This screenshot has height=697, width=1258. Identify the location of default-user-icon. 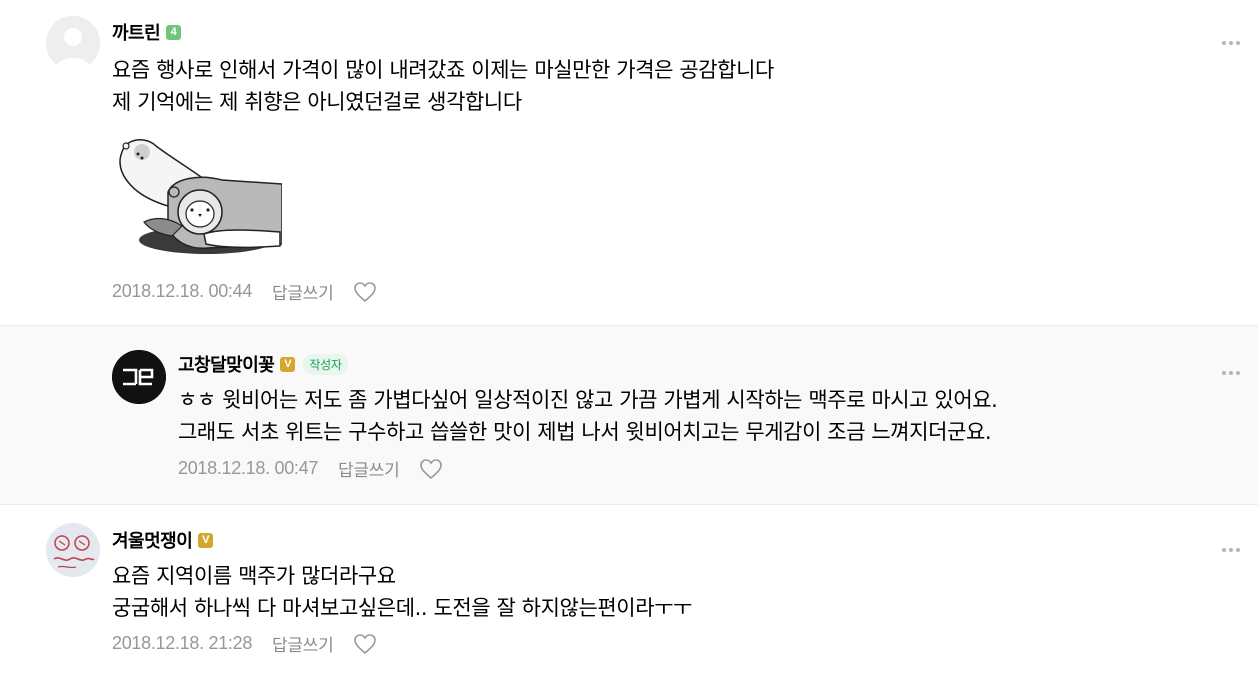
(73, 43).